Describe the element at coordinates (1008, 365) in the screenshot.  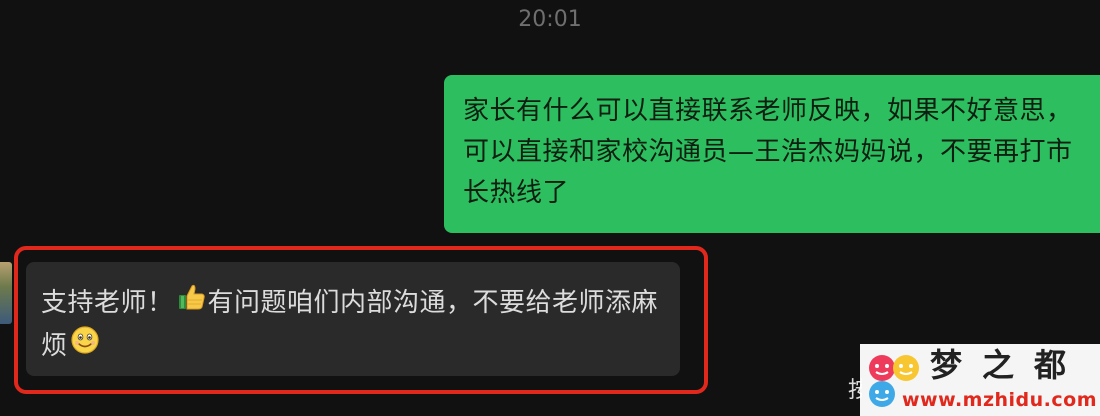
I see `watermark-title: 梦之都` at that location.